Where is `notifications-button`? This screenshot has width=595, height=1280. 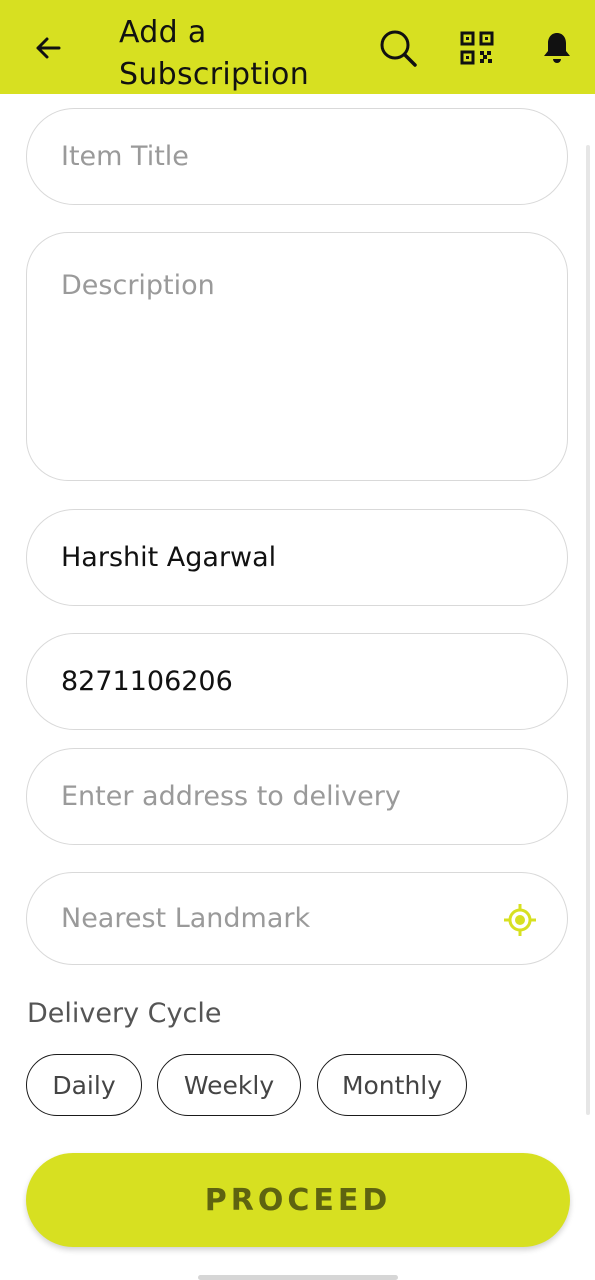
notifications-button is located at coordinates (557, 48).